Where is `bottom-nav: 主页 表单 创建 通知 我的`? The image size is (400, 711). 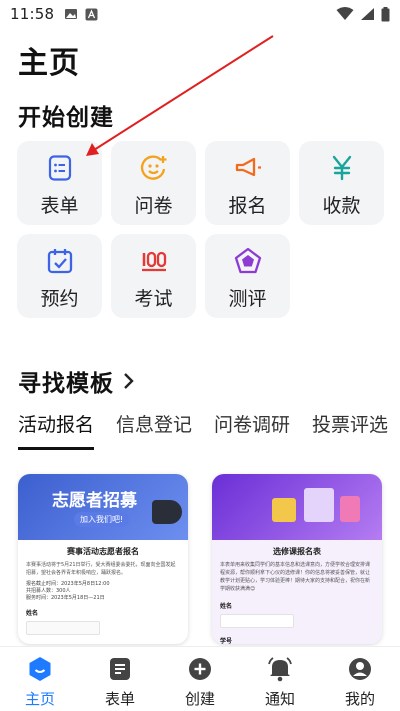
bottom-nav: 主页 表单 创建 通知 我的 is located at coordinates (200, 678).